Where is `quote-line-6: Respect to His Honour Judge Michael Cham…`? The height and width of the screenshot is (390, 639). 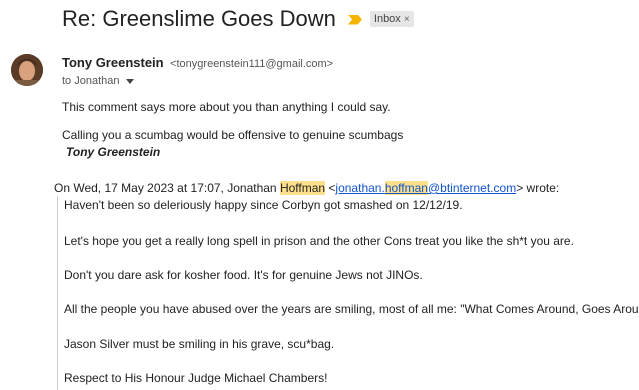 quote-line-6: Respect to His Honour Judge Michael Cham… is located at coordinates (196, 378).